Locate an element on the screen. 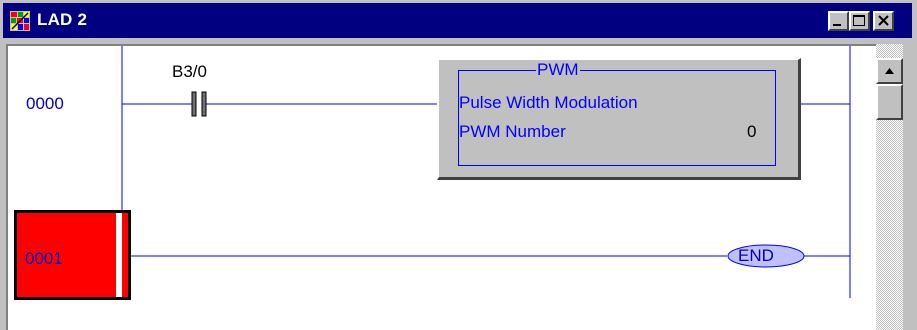 The image size is (917, 330). pwm-number-value: 0 is located at coordinates (751, 132).